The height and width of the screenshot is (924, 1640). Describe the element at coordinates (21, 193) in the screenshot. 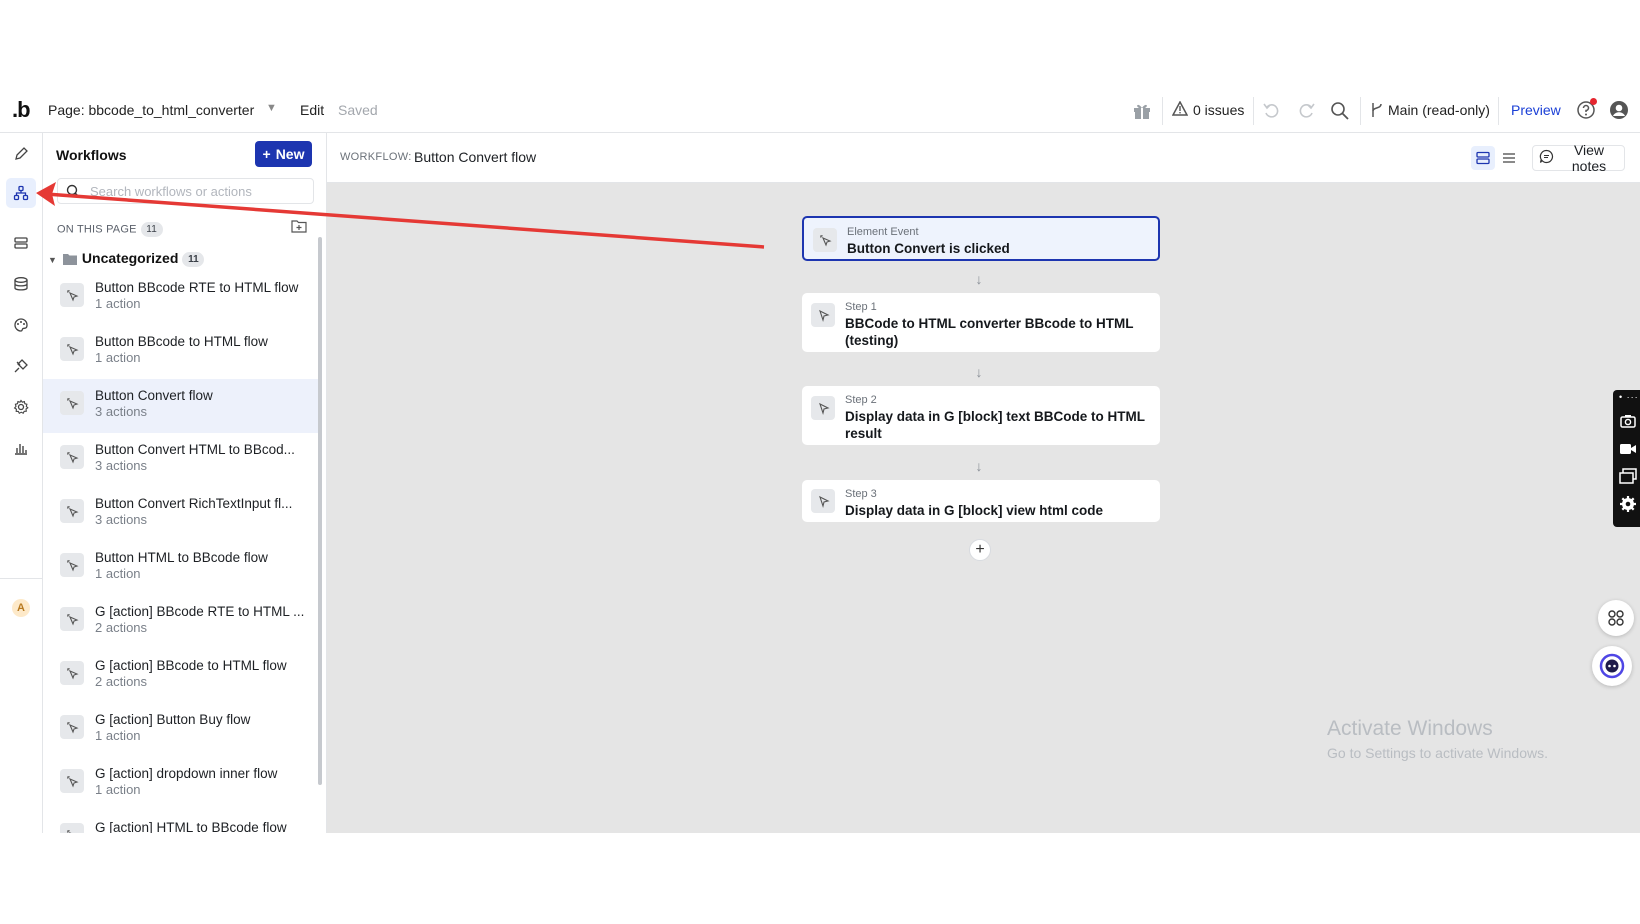

I see `workflow-tab-icon` at that location.